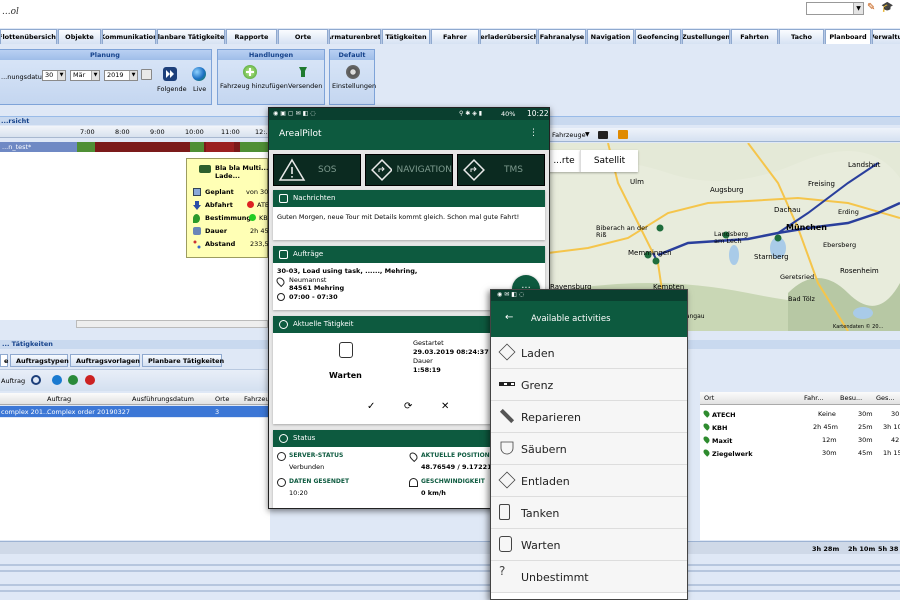 The width and height of the screenshot is (900, 600). Describe the element at coordinates (183, 360) in the screenshot. I see `subtab-planbare-taetigkeiten: Planbare Tätigkeiten` at that location.